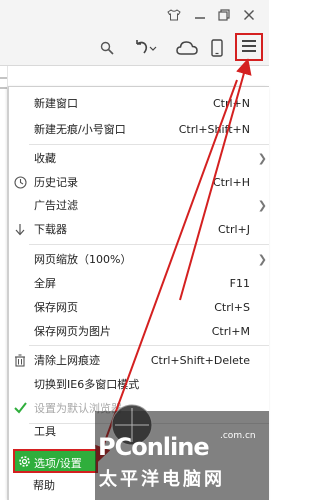 The image size is (320, 500). Describe the element at coordinates (20, 229) in the screenshot. I see `download-arrow-icon` at that location.